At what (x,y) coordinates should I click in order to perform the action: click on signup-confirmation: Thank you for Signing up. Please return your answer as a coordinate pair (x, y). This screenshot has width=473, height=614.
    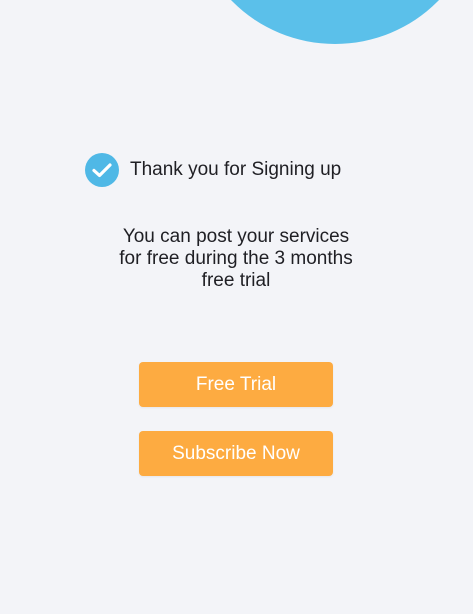
    Looking at the image, I should click on (213, 170).